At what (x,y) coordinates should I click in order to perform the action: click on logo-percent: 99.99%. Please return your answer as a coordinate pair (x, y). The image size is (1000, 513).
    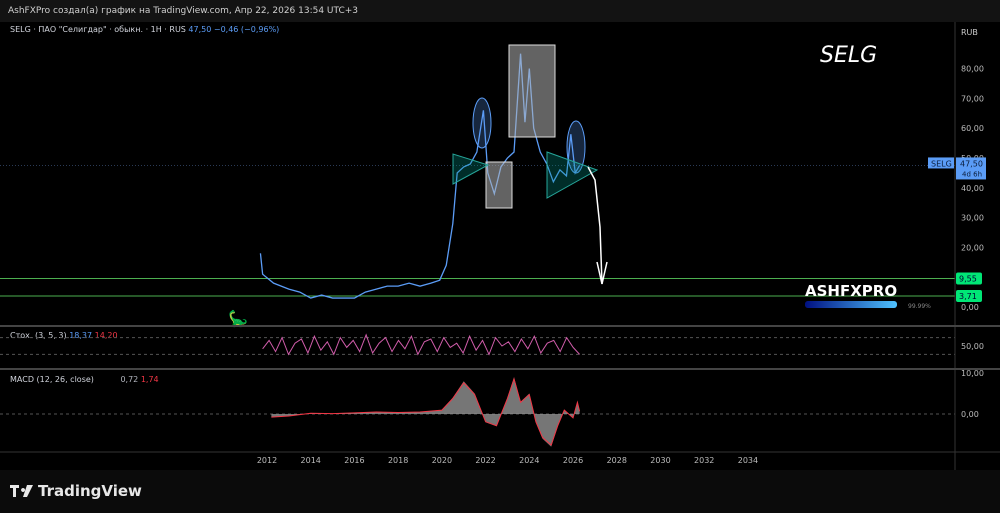
    Looking at the image, I should click on (919, 306).